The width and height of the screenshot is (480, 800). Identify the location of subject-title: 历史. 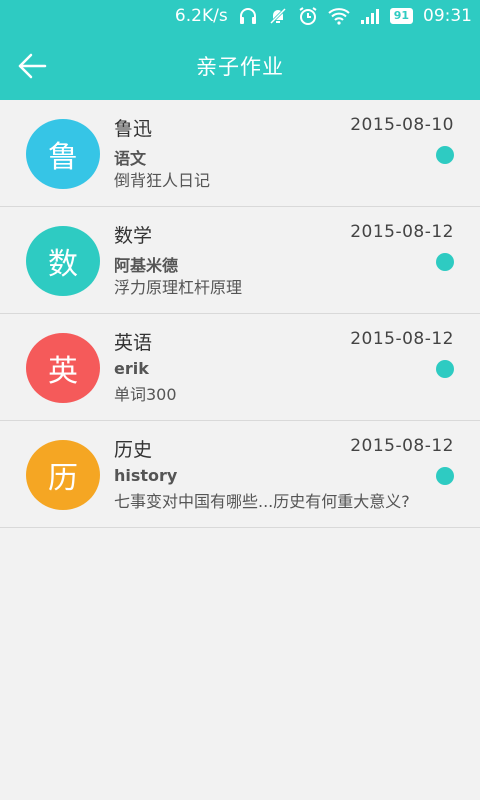
(133, 450).